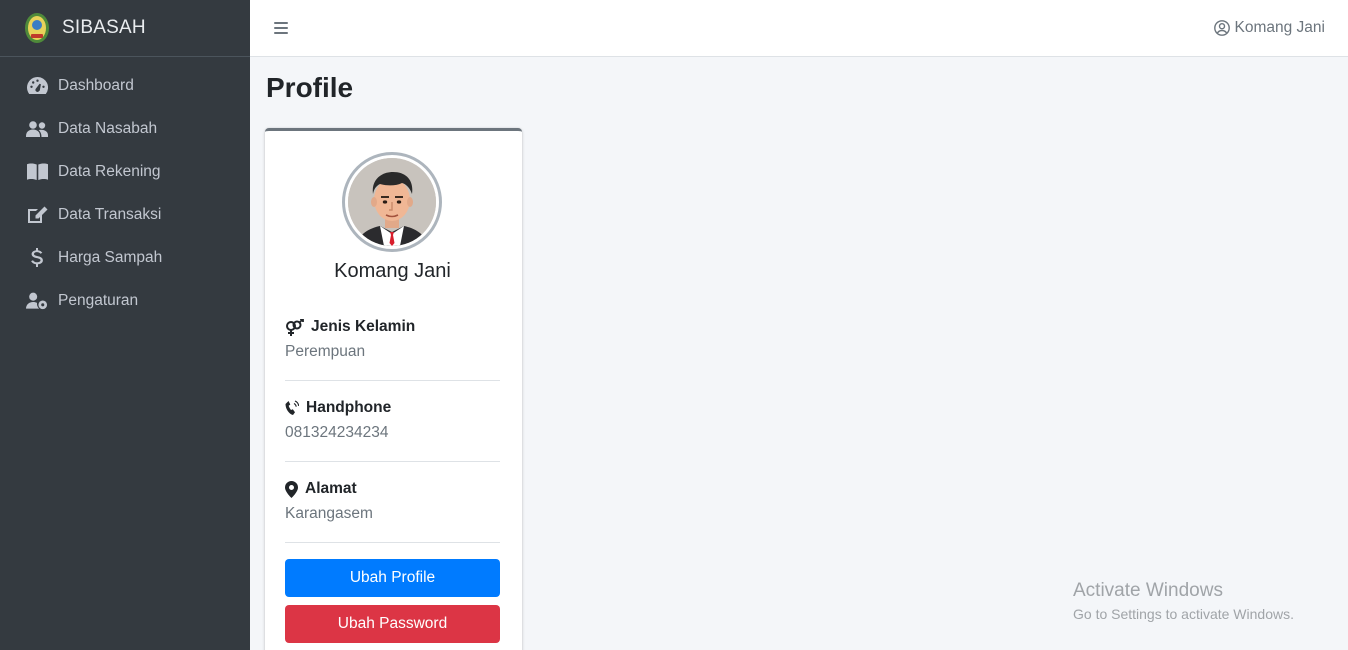 Image resolution: width=1348 pixels, height=650 pixels. Describe the element at coordinates (1279, 27) in the screenshot. I see `user-name: Komang Jani` at that location.